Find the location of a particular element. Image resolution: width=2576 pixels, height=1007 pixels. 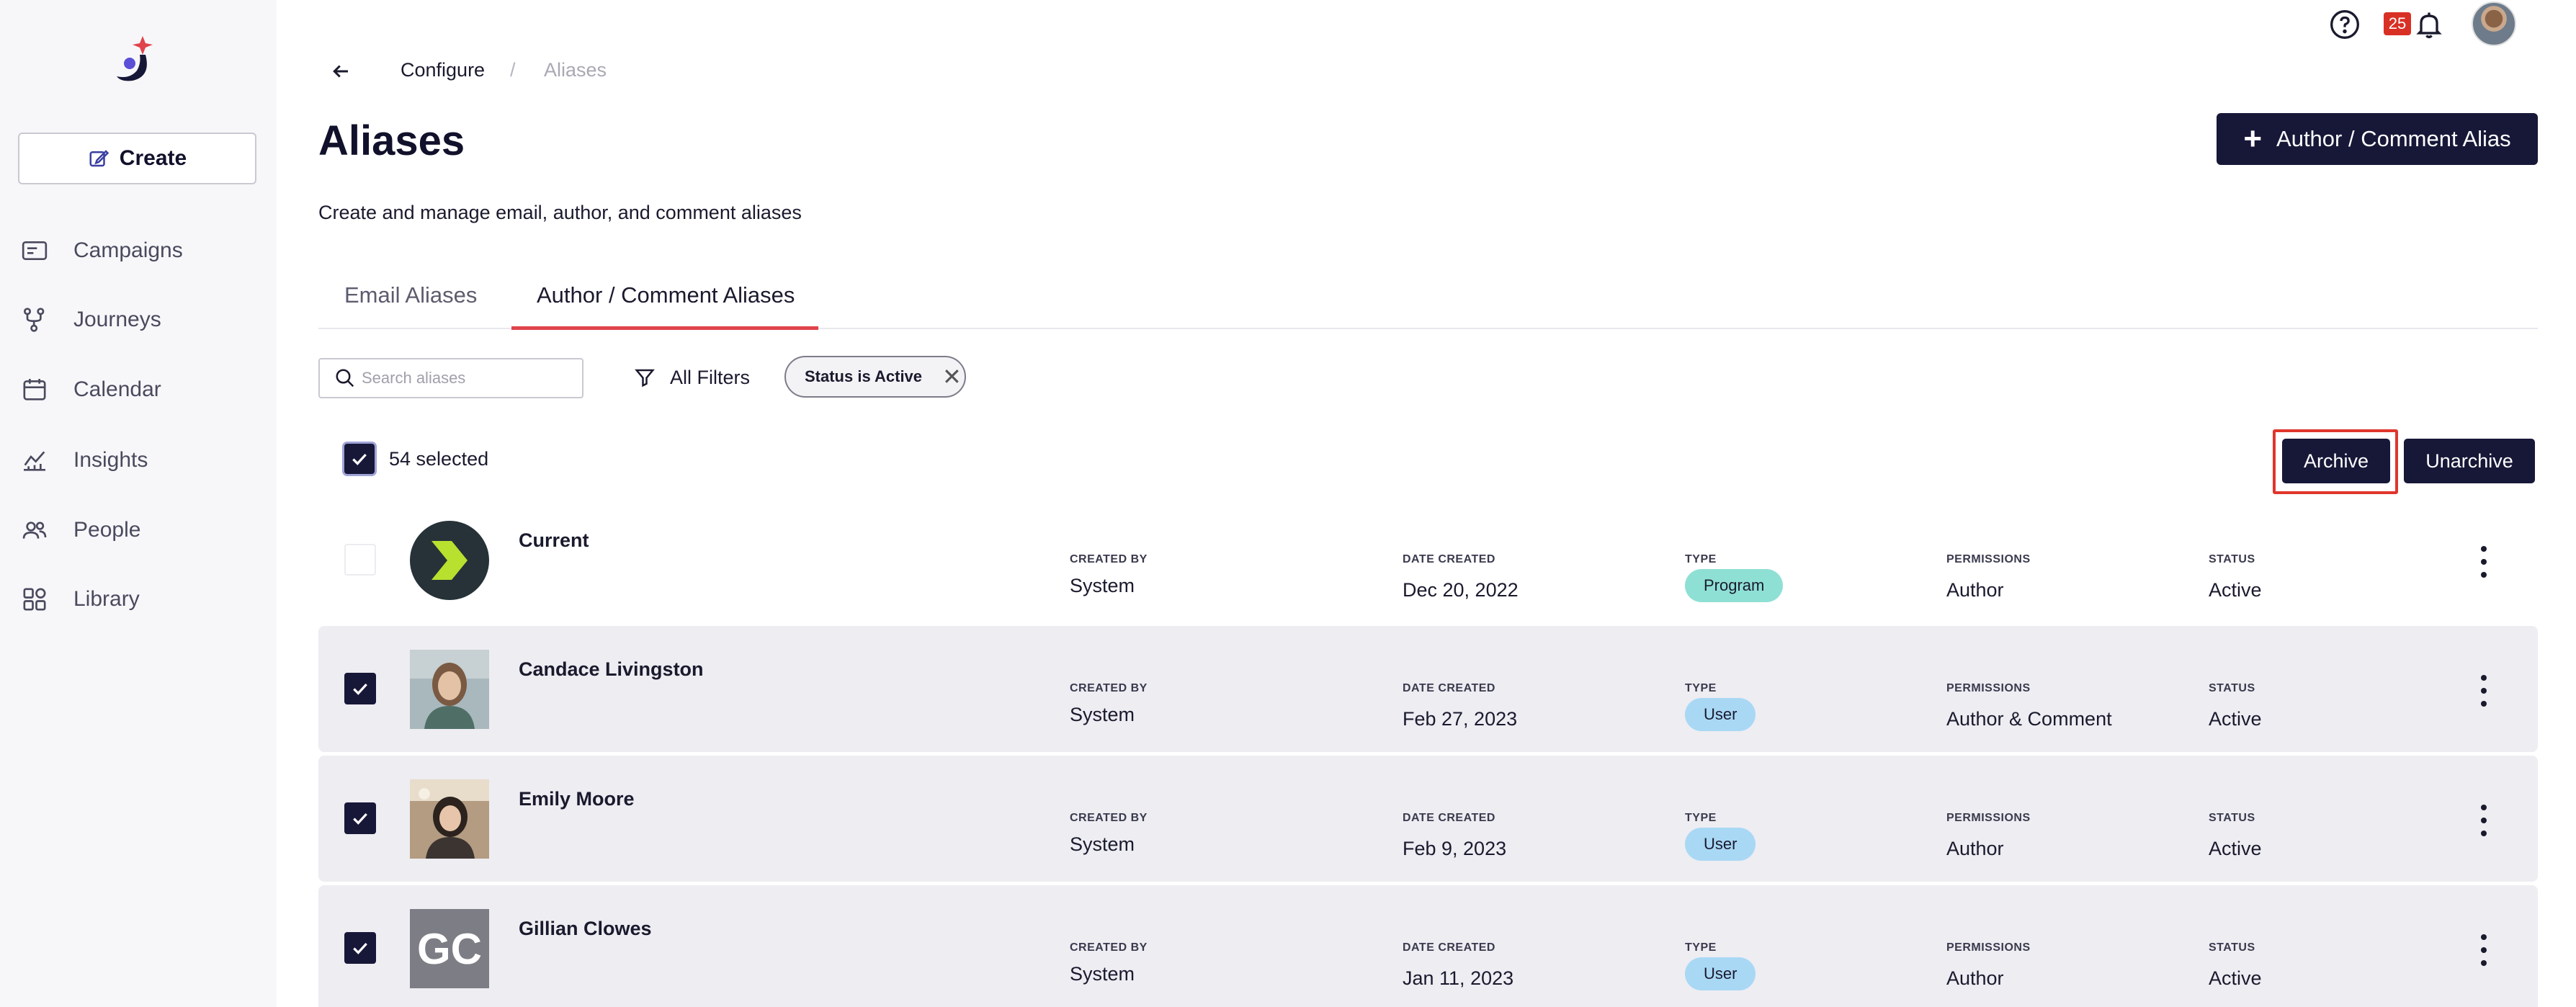

active-tab-indicator is located at coordinates (664, 328).